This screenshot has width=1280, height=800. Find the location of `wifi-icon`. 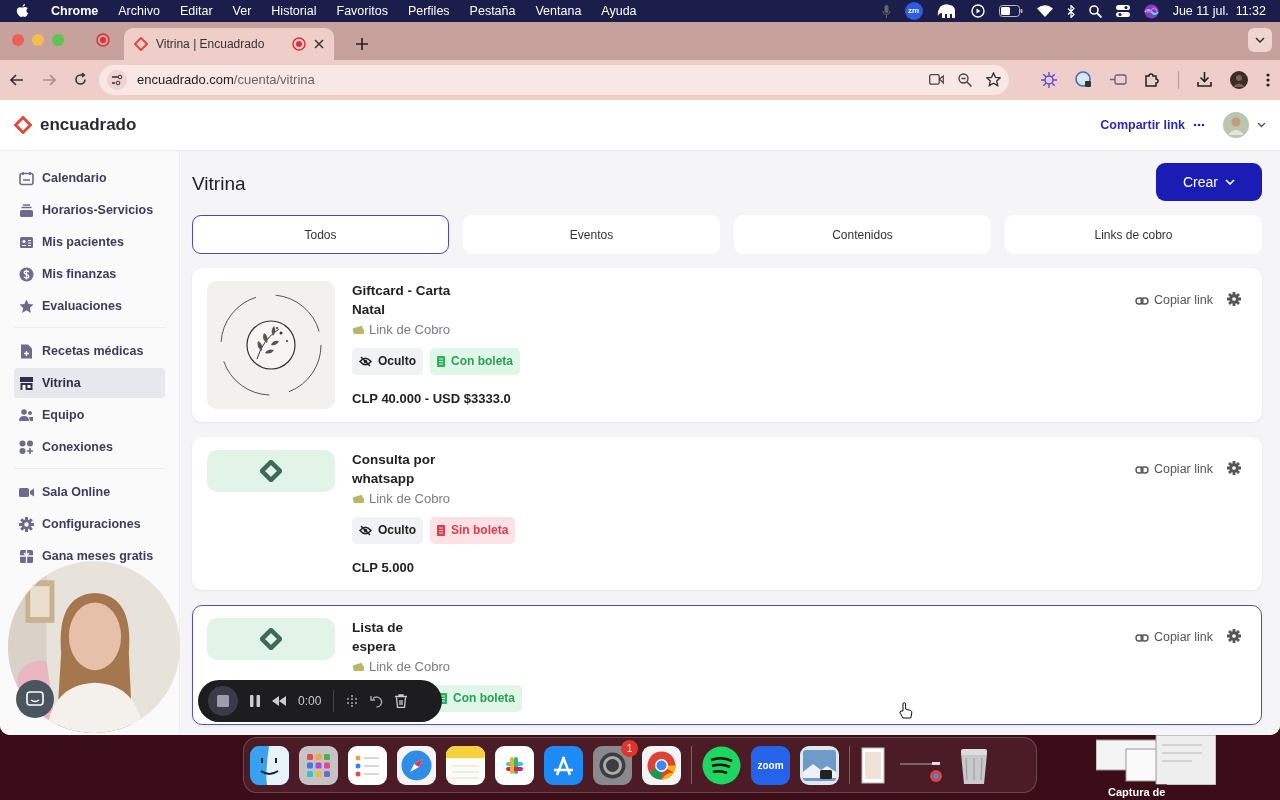

wifi-icon is located at coordinates (1044, 11).